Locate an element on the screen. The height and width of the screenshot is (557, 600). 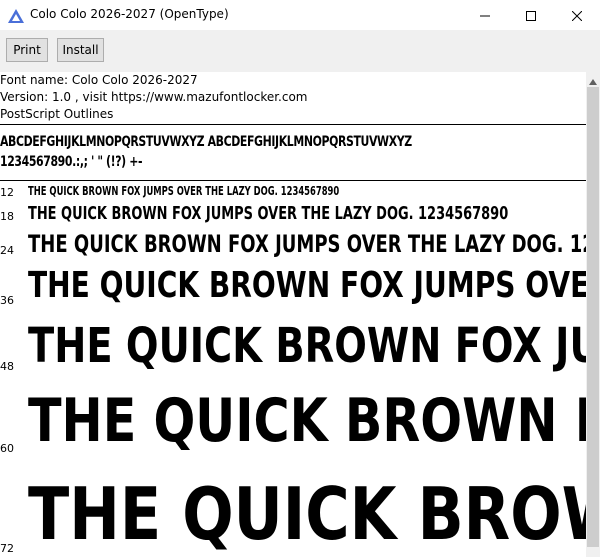
minimize-icon is located at coordinates (485, 15).